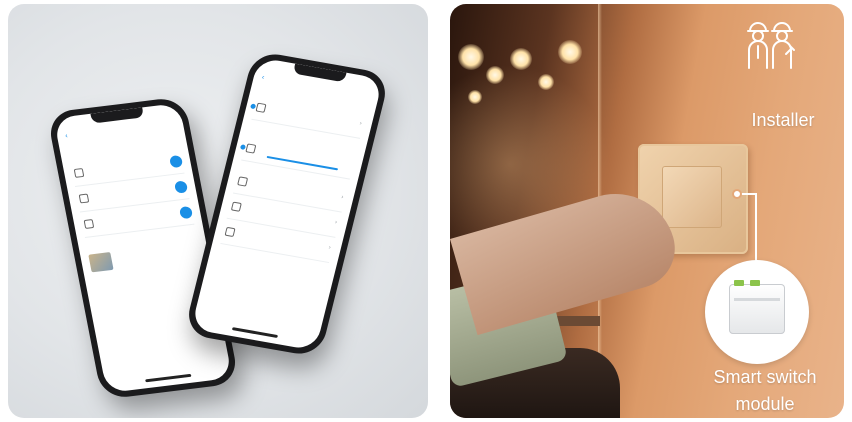 The width and height of the screenshot is (852, 422). I want to click on smart-switch-module-label: Smart switch module, so click(765, 391).